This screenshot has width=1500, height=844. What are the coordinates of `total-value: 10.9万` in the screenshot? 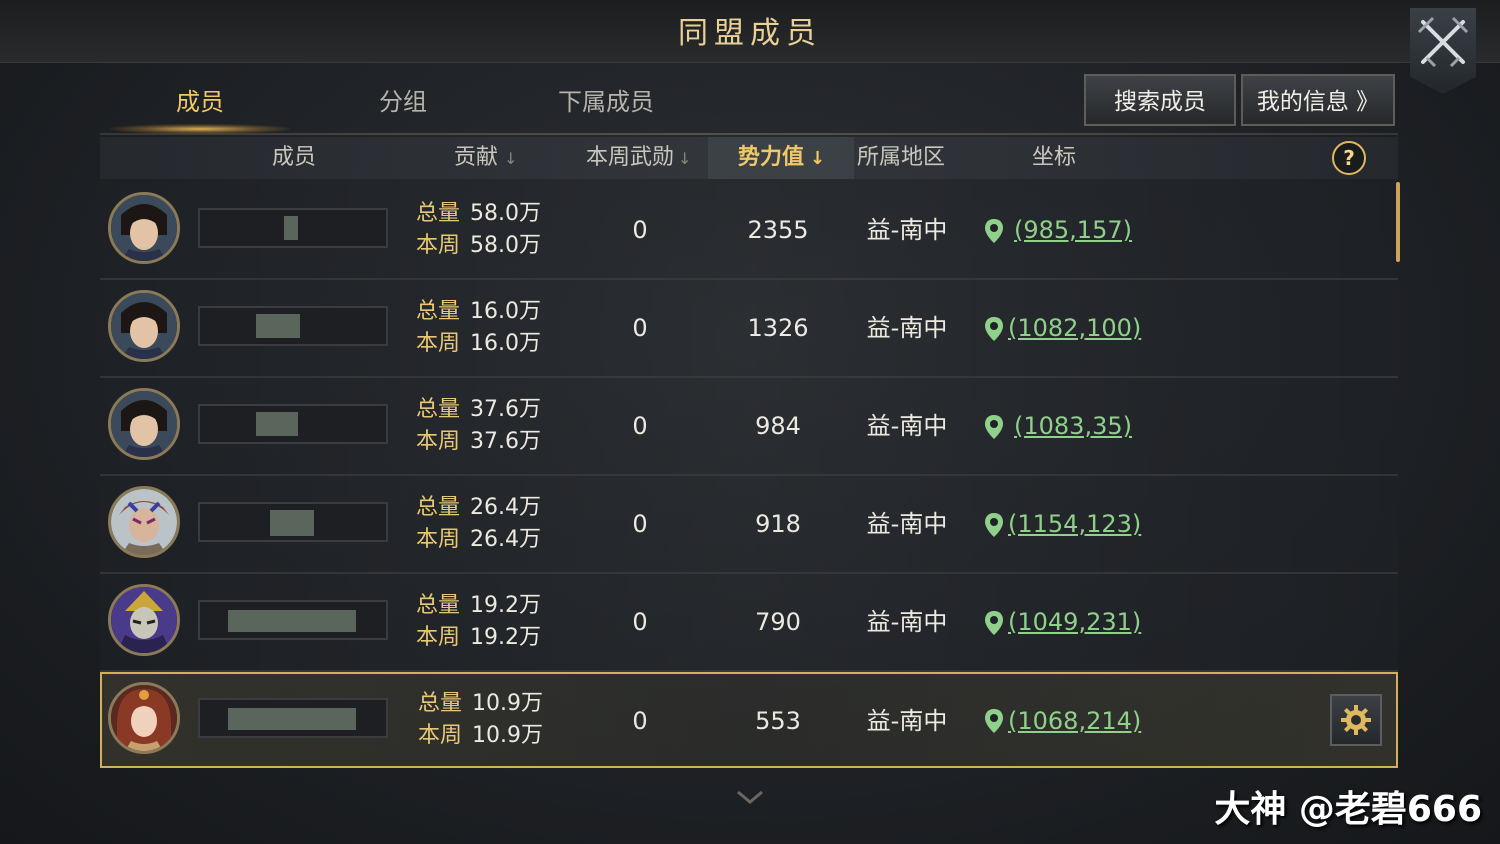 It's located at (508, 703).